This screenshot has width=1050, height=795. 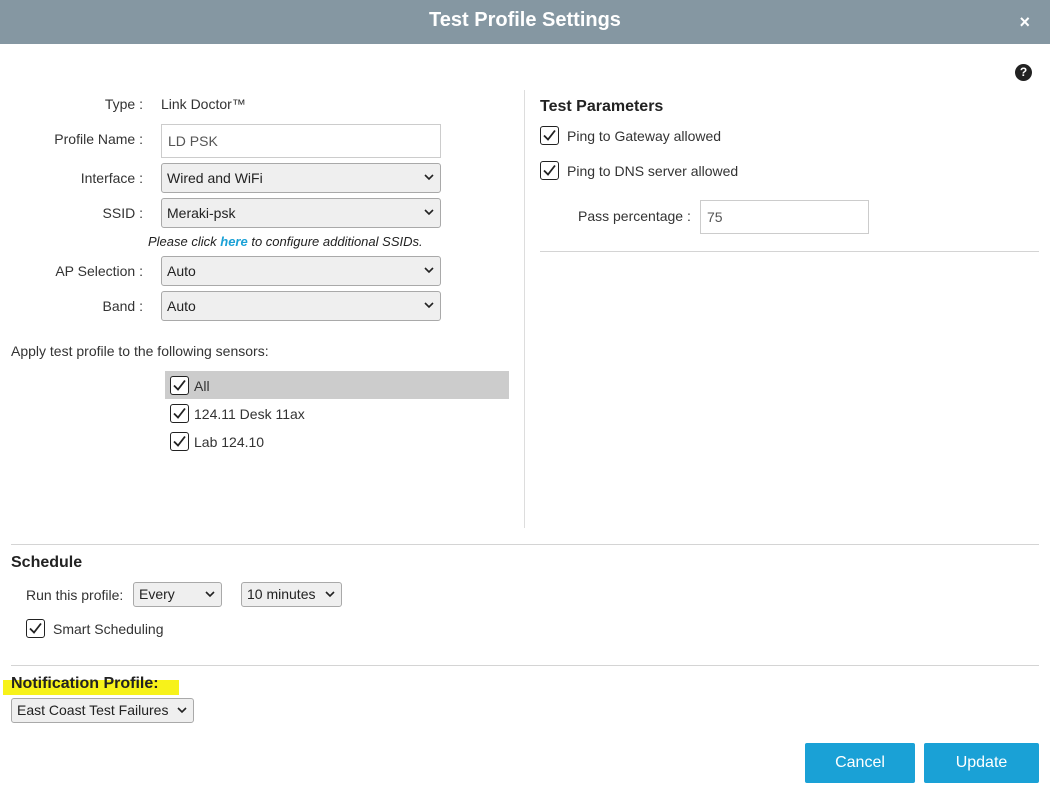 I want to click on ap-selection-label: AP Selection :, so click(x=99, y=271).